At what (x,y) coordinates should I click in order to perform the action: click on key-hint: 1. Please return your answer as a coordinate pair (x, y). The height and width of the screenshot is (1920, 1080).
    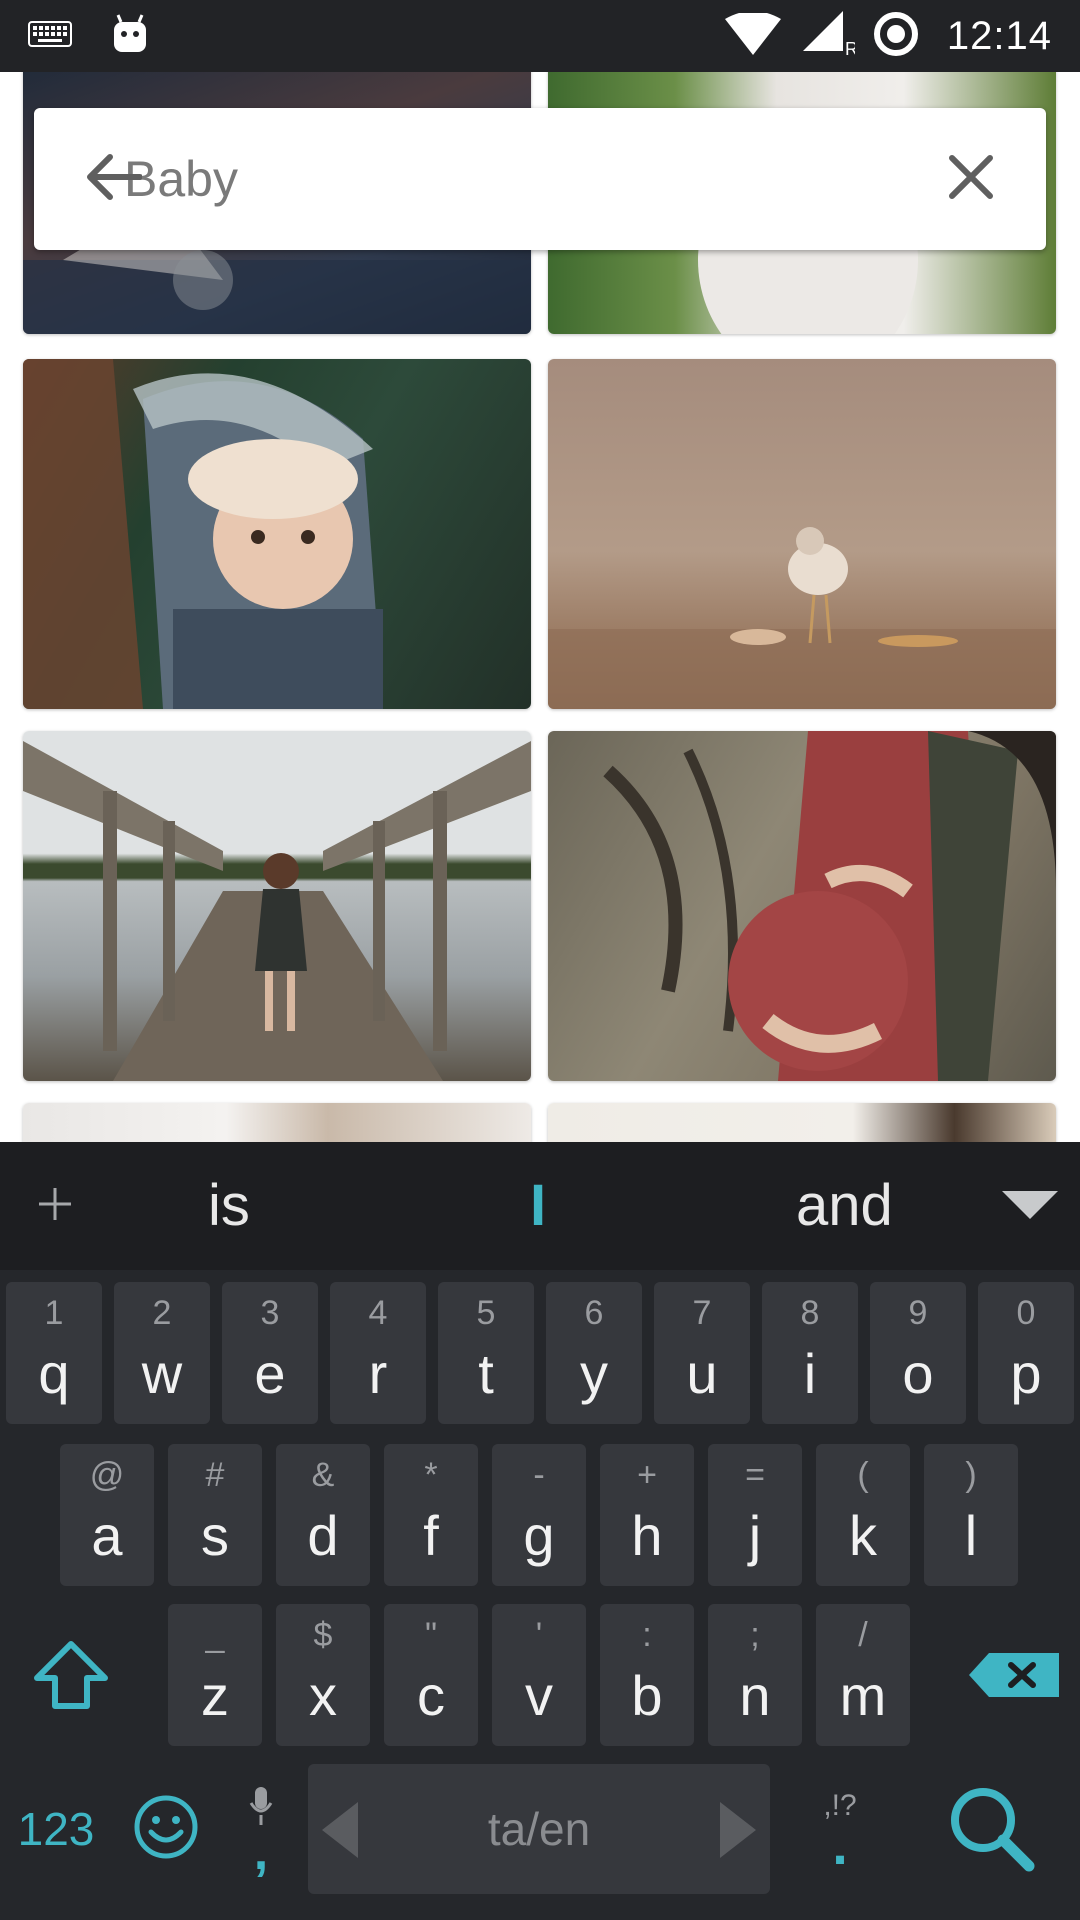
    Looking at the image, I should click on (54, 1313).